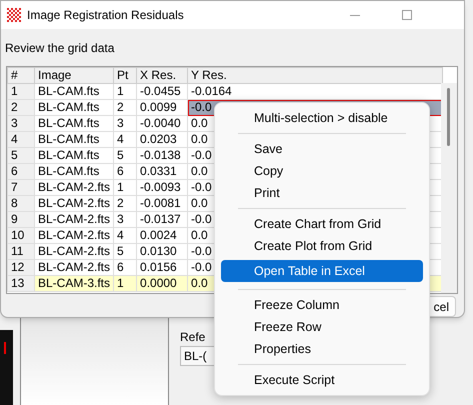 The height and width of the screenshot is (405, 473). What do you see at coordinates (5, 348) in the screenshot?
I see `marker-line` at bounding box center [5, 348].